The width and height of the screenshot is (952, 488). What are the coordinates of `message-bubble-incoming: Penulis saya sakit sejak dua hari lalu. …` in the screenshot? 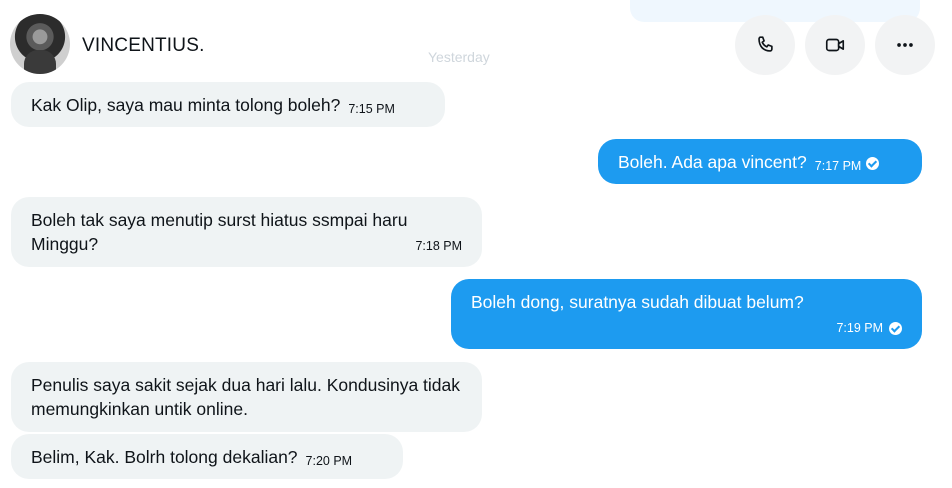 It's located at (246, 397).